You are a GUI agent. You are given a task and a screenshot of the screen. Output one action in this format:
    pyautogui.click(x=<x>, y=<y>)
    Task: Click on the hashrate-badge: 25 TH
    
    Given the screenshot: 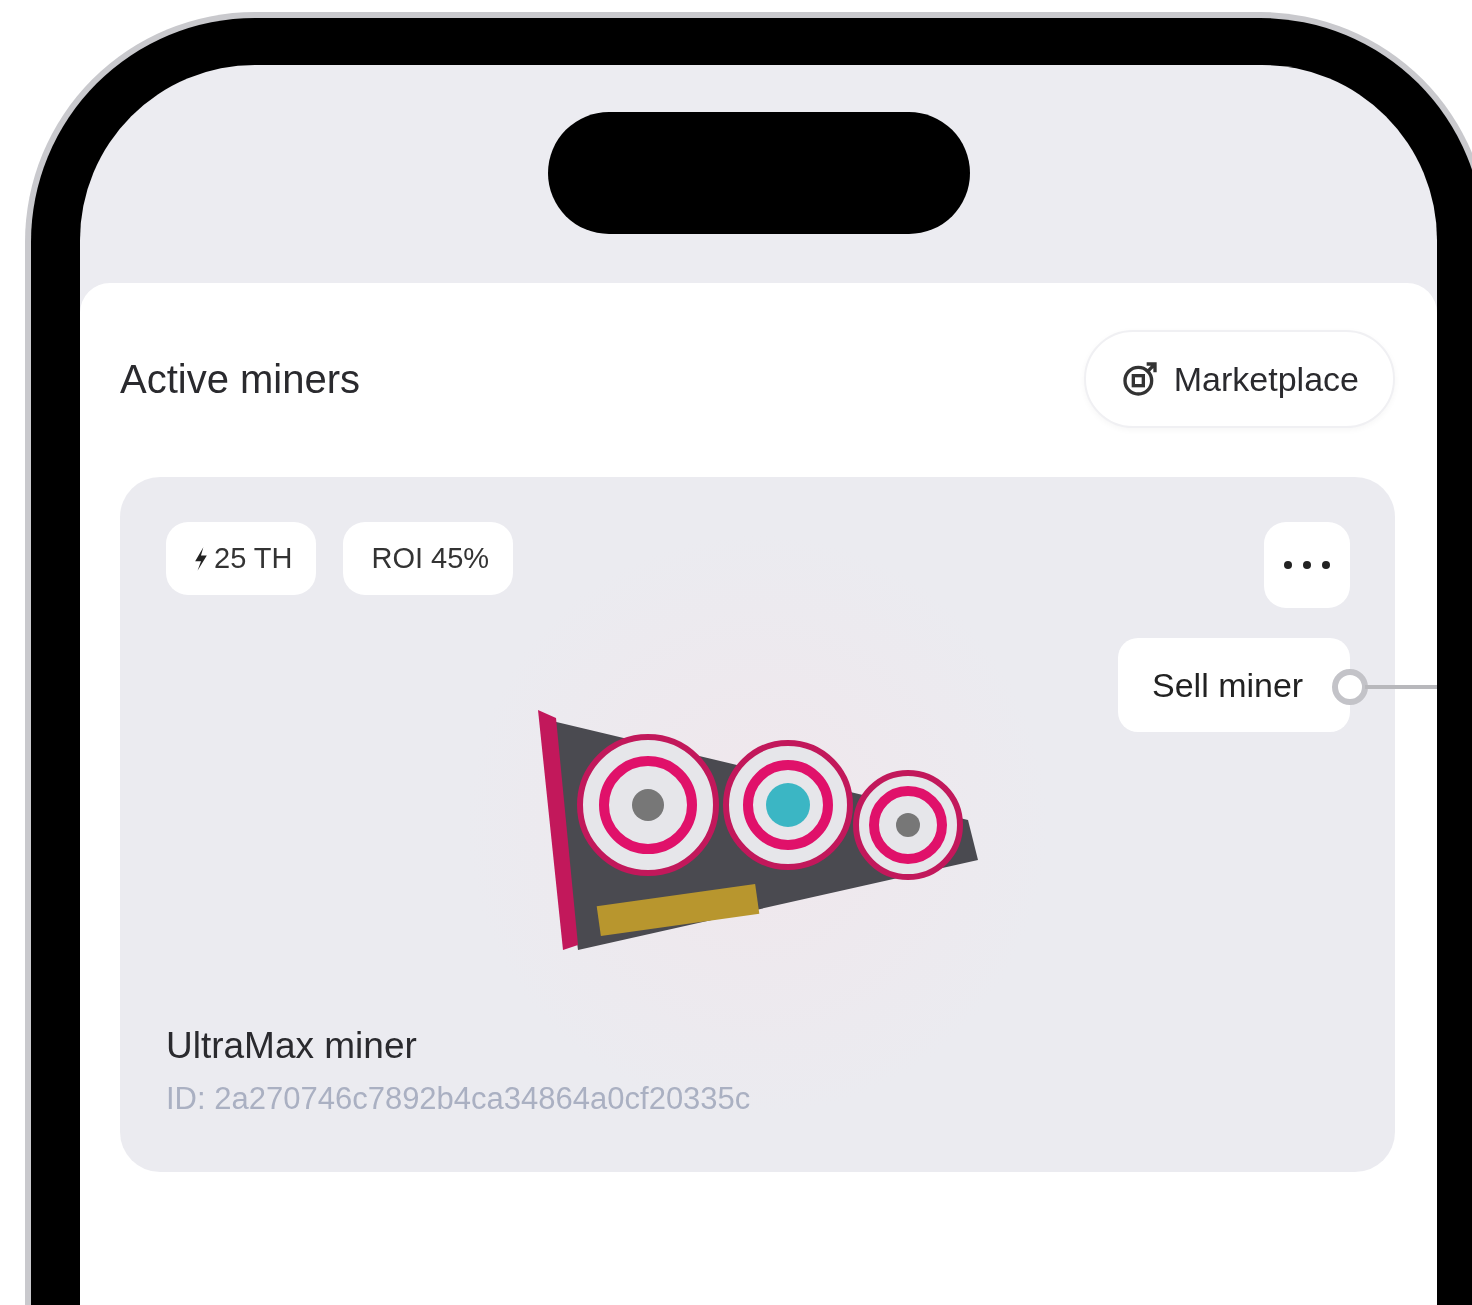 What is the action you would take?
    pyautogui.click(x=241, y=558)
    